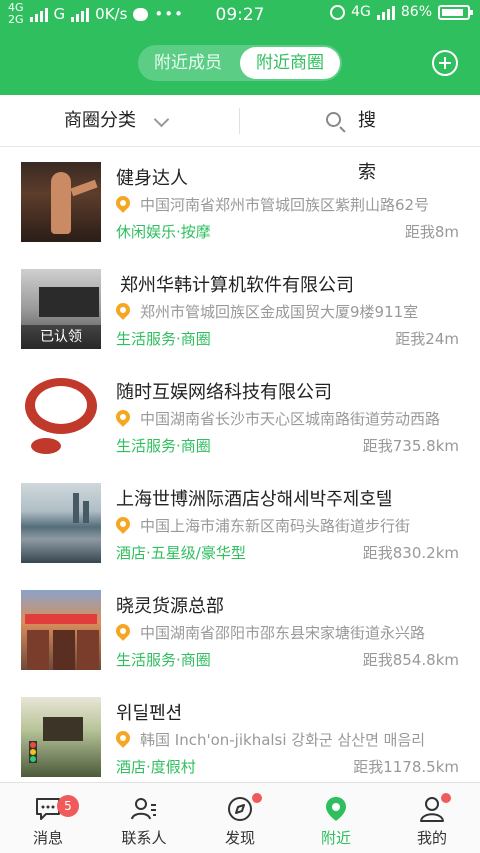 The height and width of the screenshot is (853, 480). What do you see at coordinates (445, 63) in the screenshot?
I see `plus-circle-icon` at bounding box center [445, 63].